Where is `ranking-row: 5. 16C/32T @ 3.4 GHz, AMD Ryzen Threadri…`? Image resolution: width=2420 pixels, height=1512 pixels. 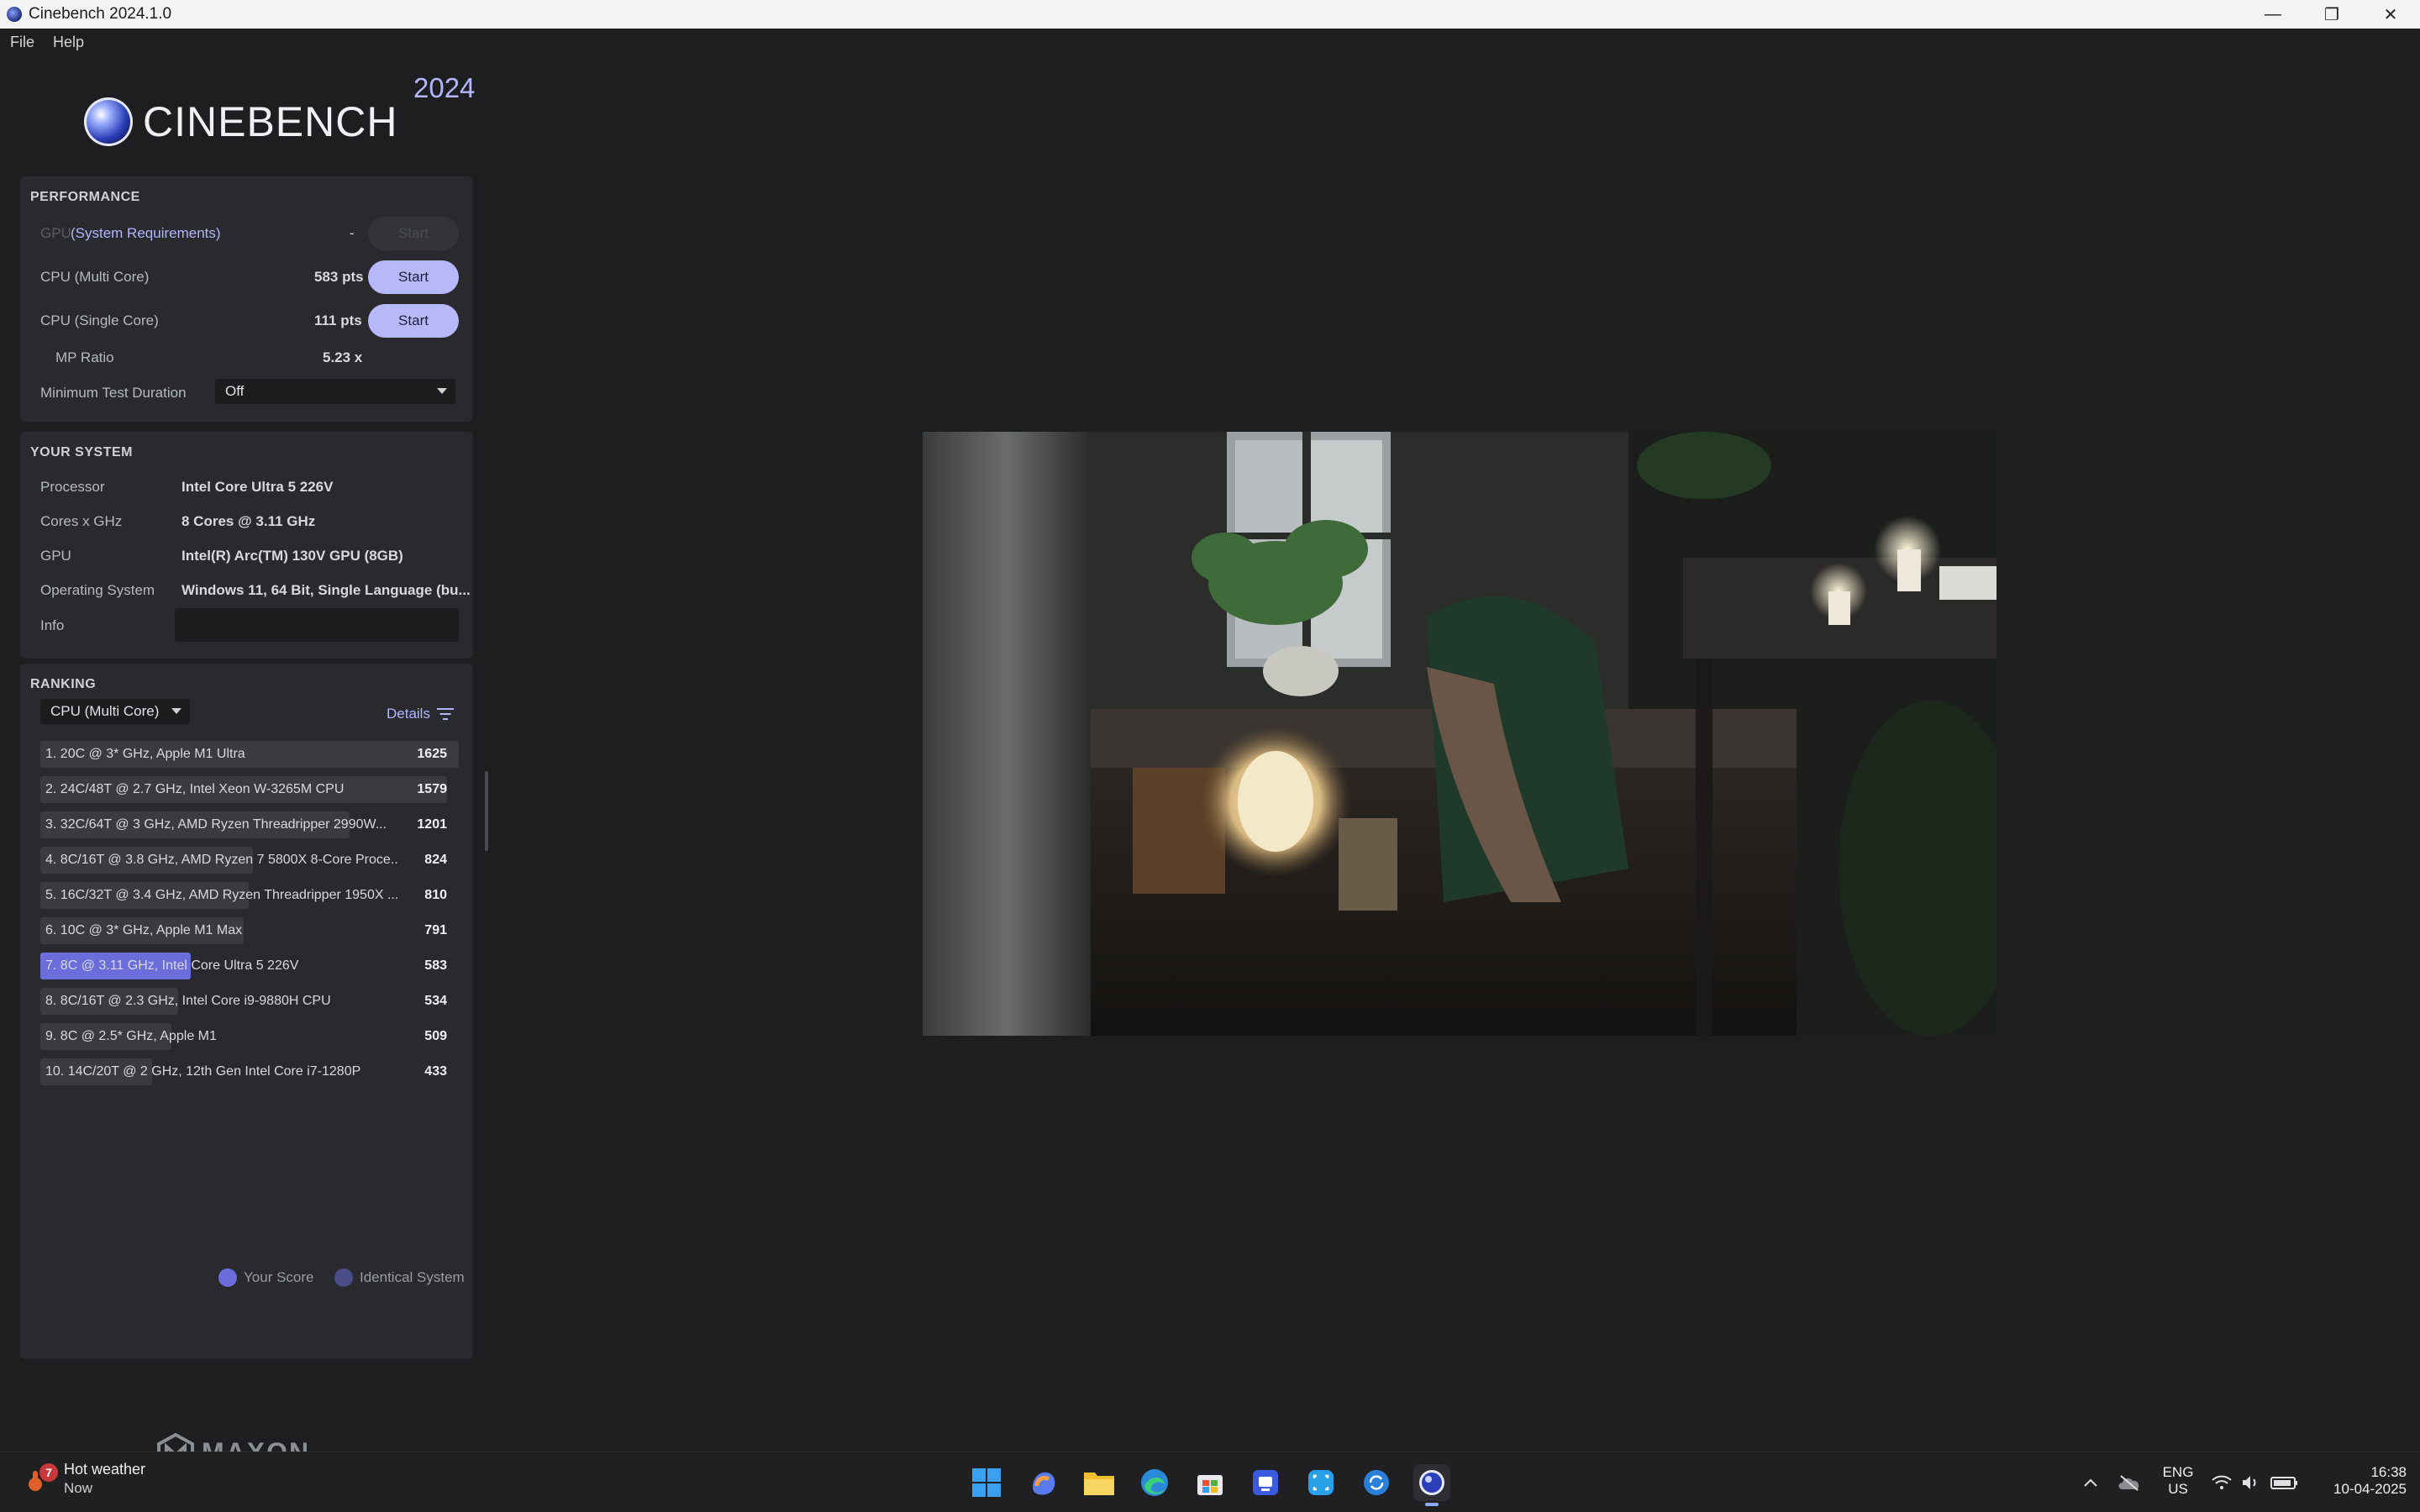 ranking-row: 5. 16C/32T @ 3.4 GHz, AMD Ryzen Threadri… is located at coordinates (249, 895).